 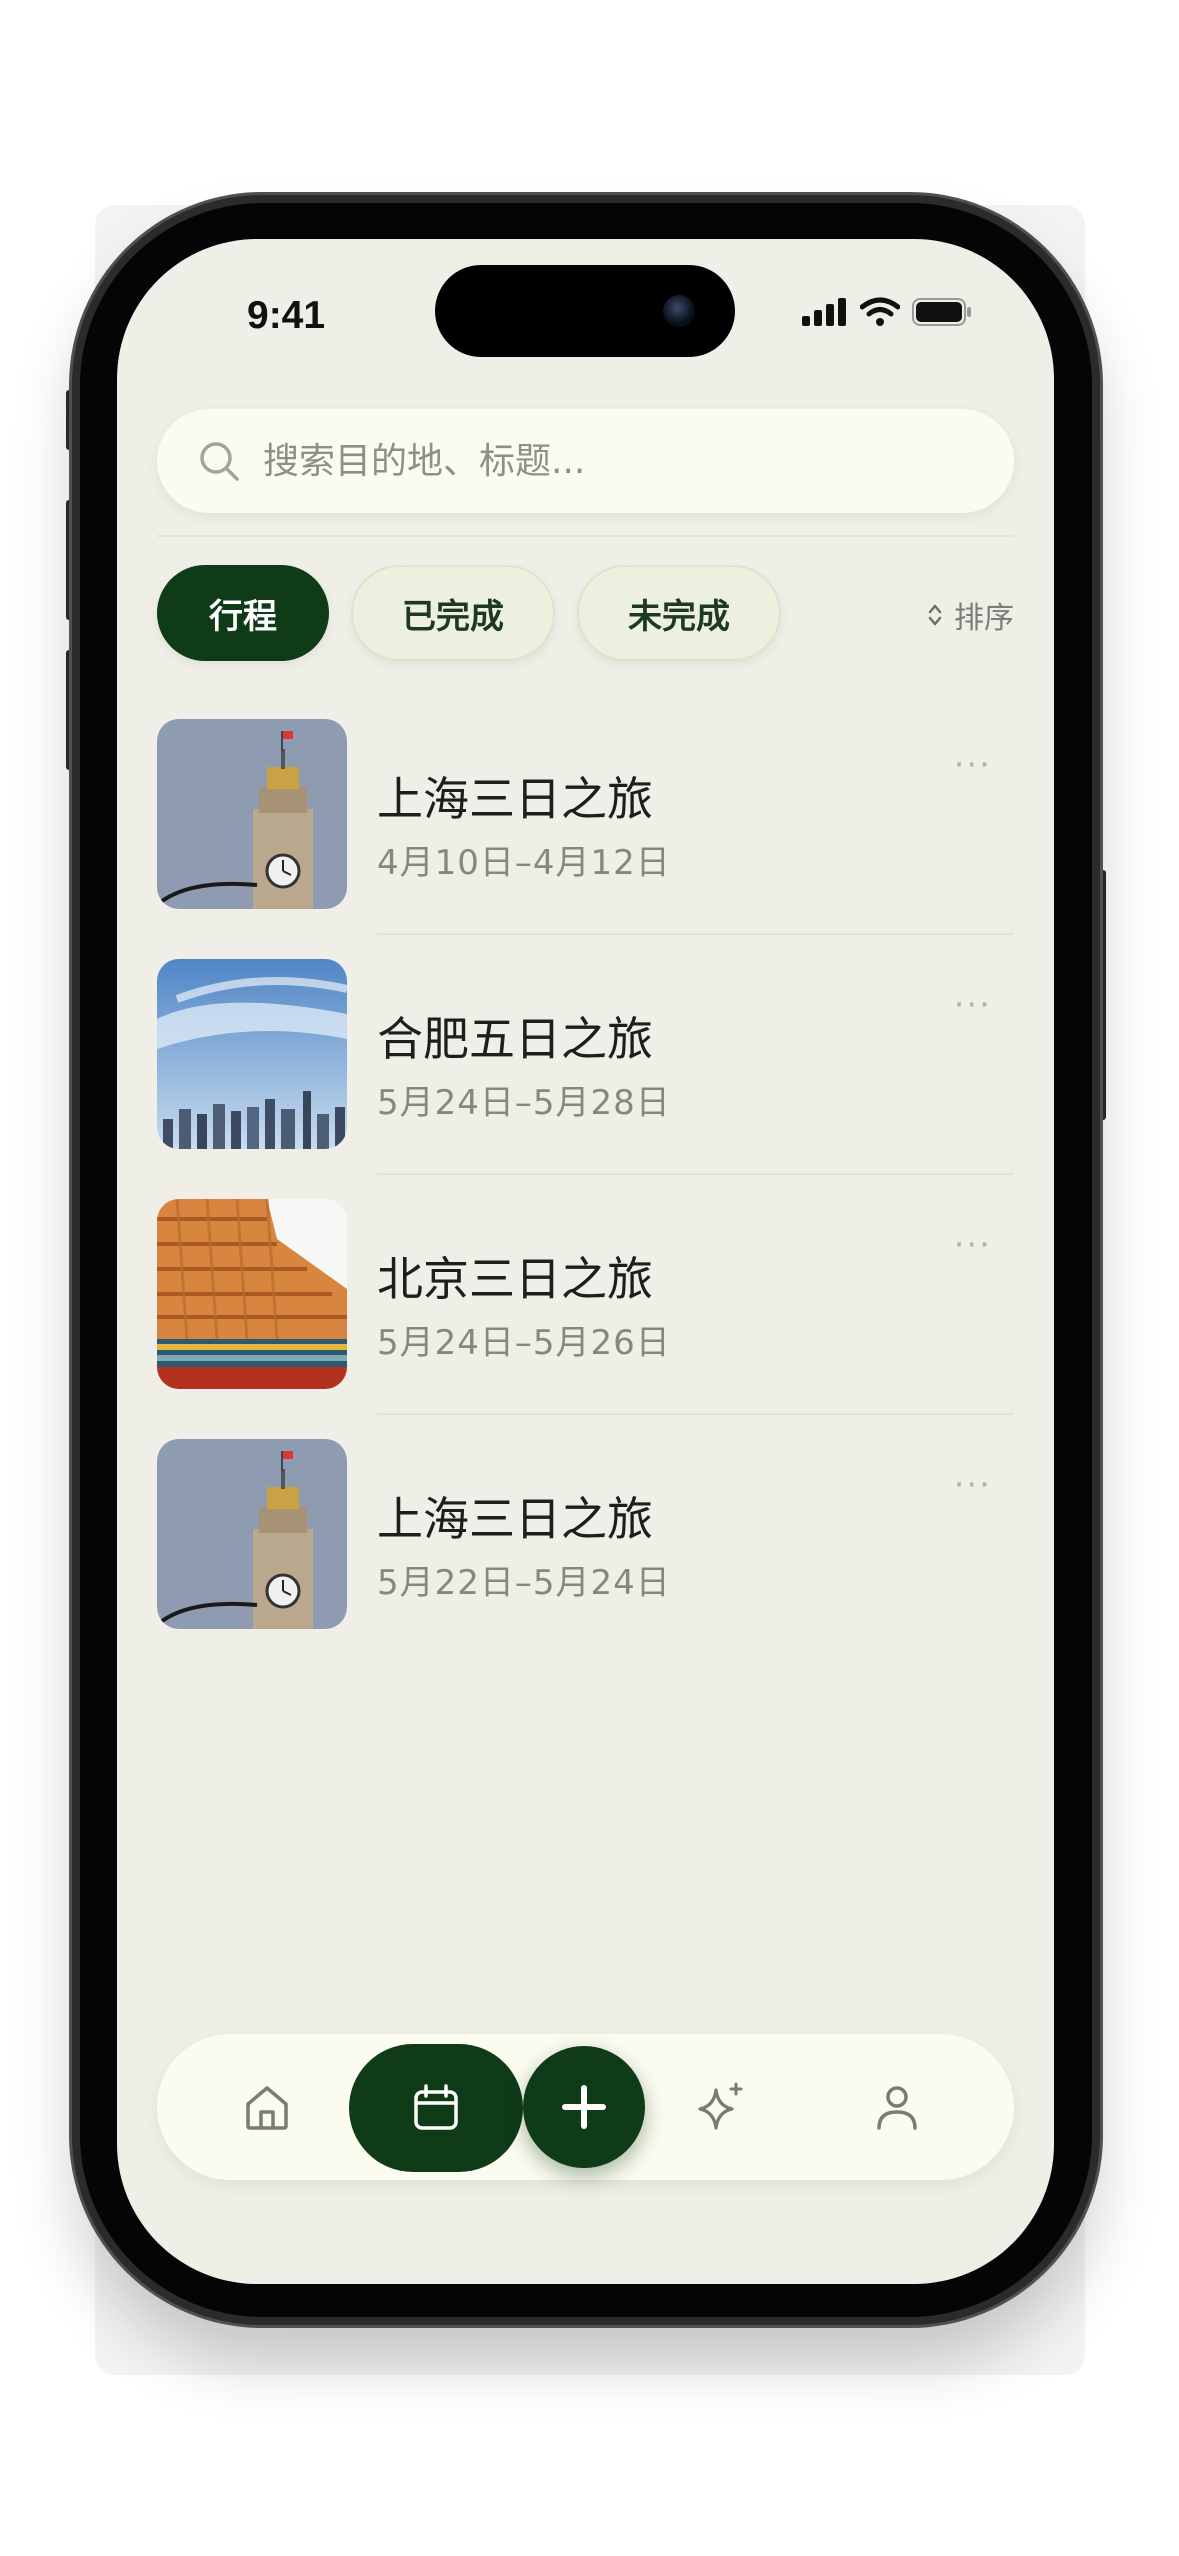 What do you see at coordinates (585, 1319) in the screenshot?
I see `trip-item: 北京三日之旅 5月24日–5月26日 ···` at bounding box center [585, 1319].